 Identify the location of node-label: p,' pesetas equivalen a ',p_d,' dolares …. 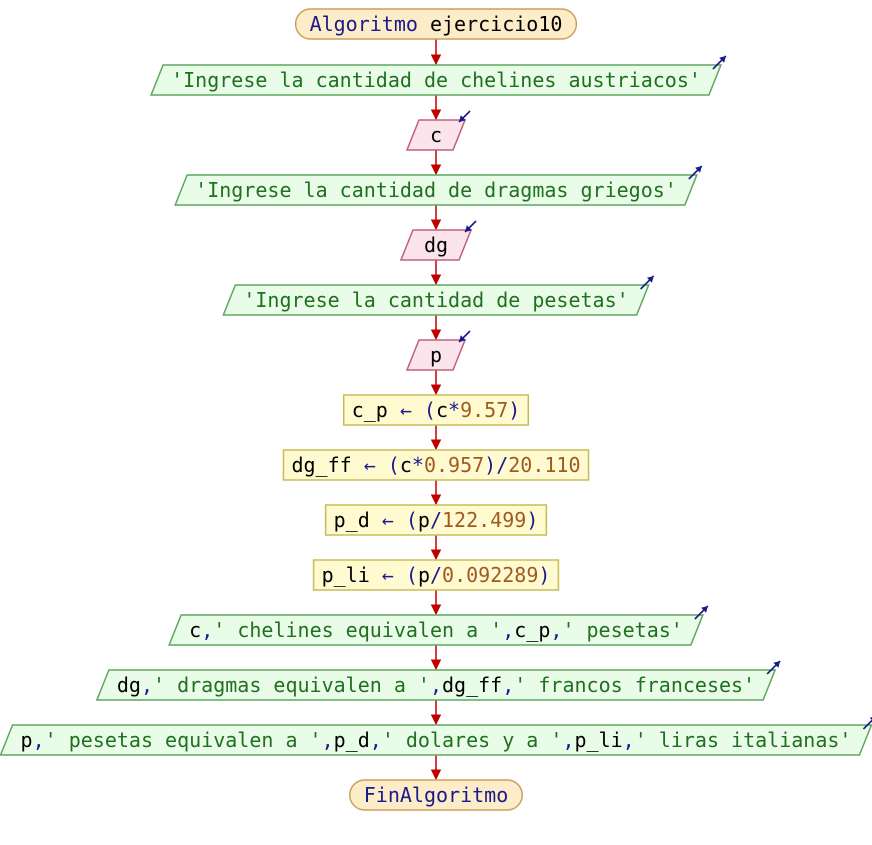
(436, 740).